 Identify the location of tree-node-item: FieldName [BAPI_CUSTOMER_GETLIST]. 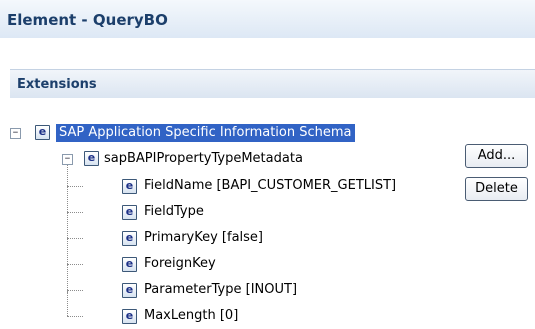
(270, 185).